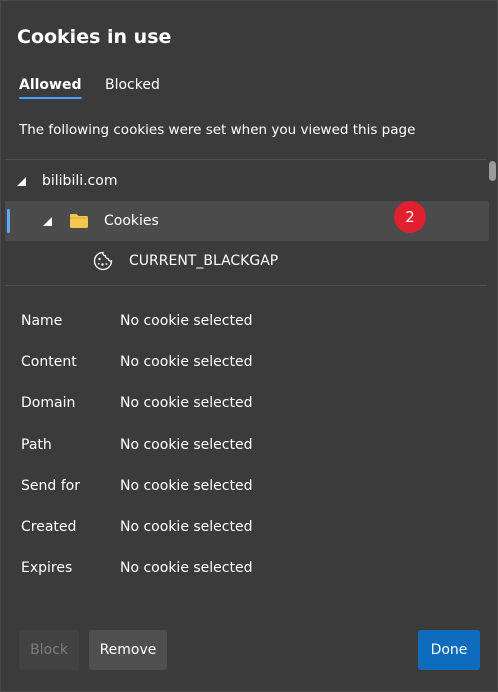  I want to click on selection-indicator, so click(8, 221).